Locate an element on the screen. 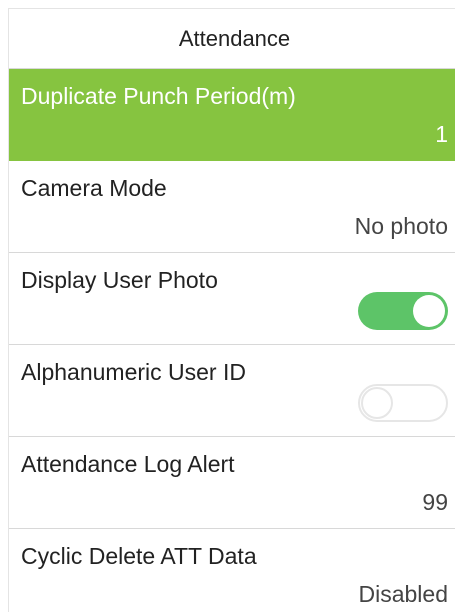 The image size is (455, 612). menu-item-display-user-photo: Display User Photo is located at coordinates (232, 299).